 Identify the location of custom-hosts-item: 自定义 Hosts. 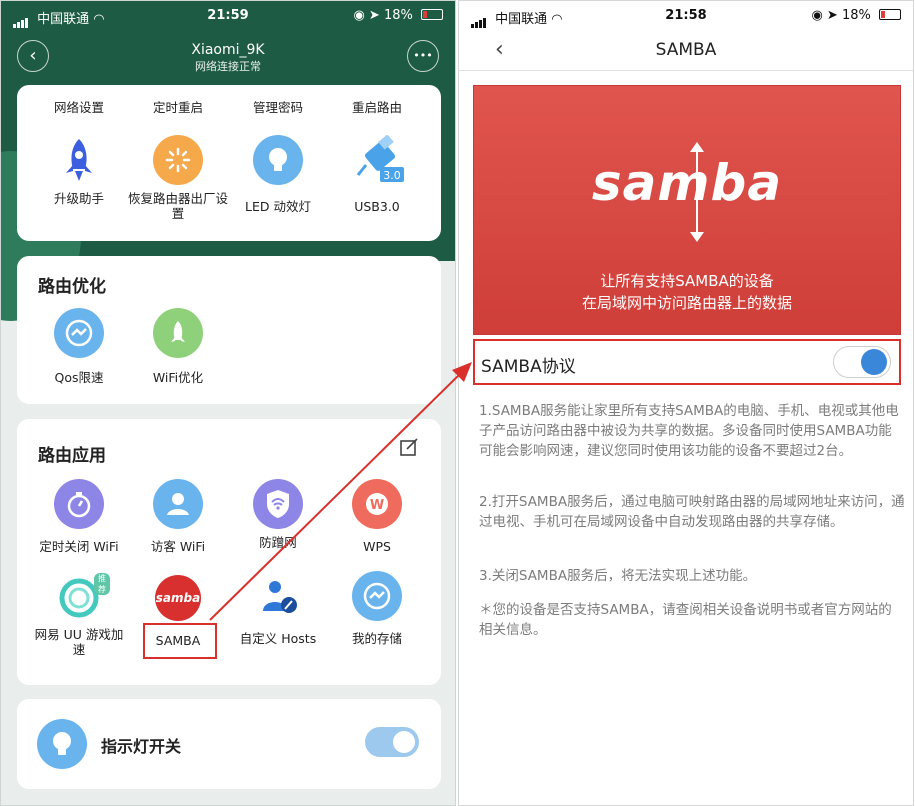
(278, 608).